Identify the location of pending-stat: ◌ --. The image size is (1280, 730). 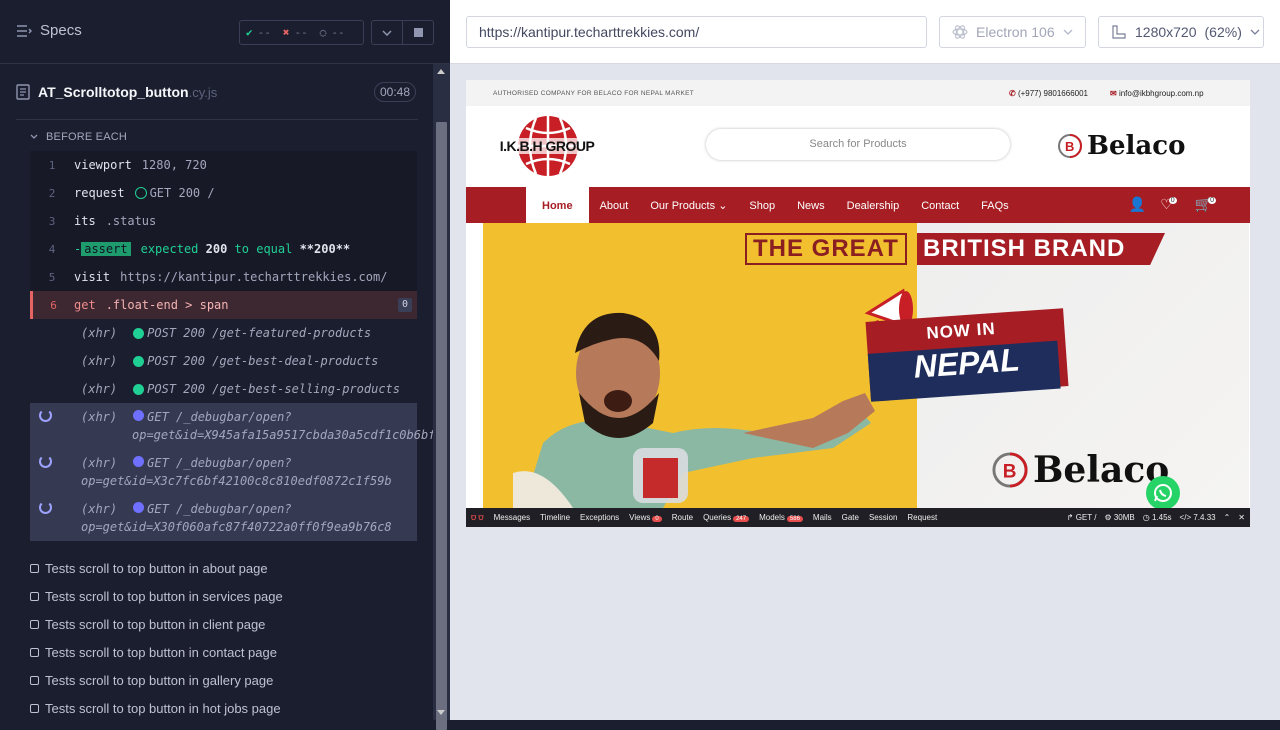
(332, 32).